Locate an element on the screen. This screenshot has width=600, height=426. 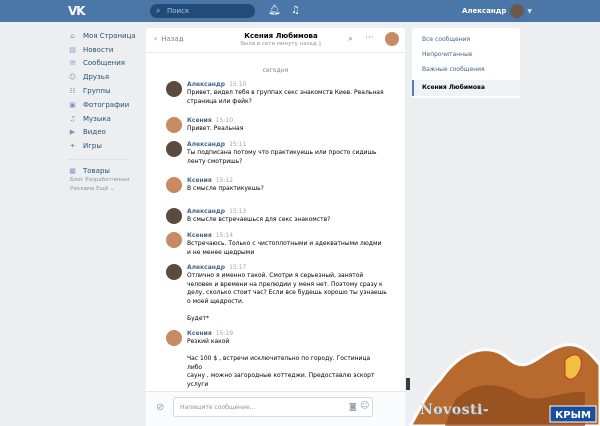
music-note-icon: ♫ is located at coordinates (295, 11).